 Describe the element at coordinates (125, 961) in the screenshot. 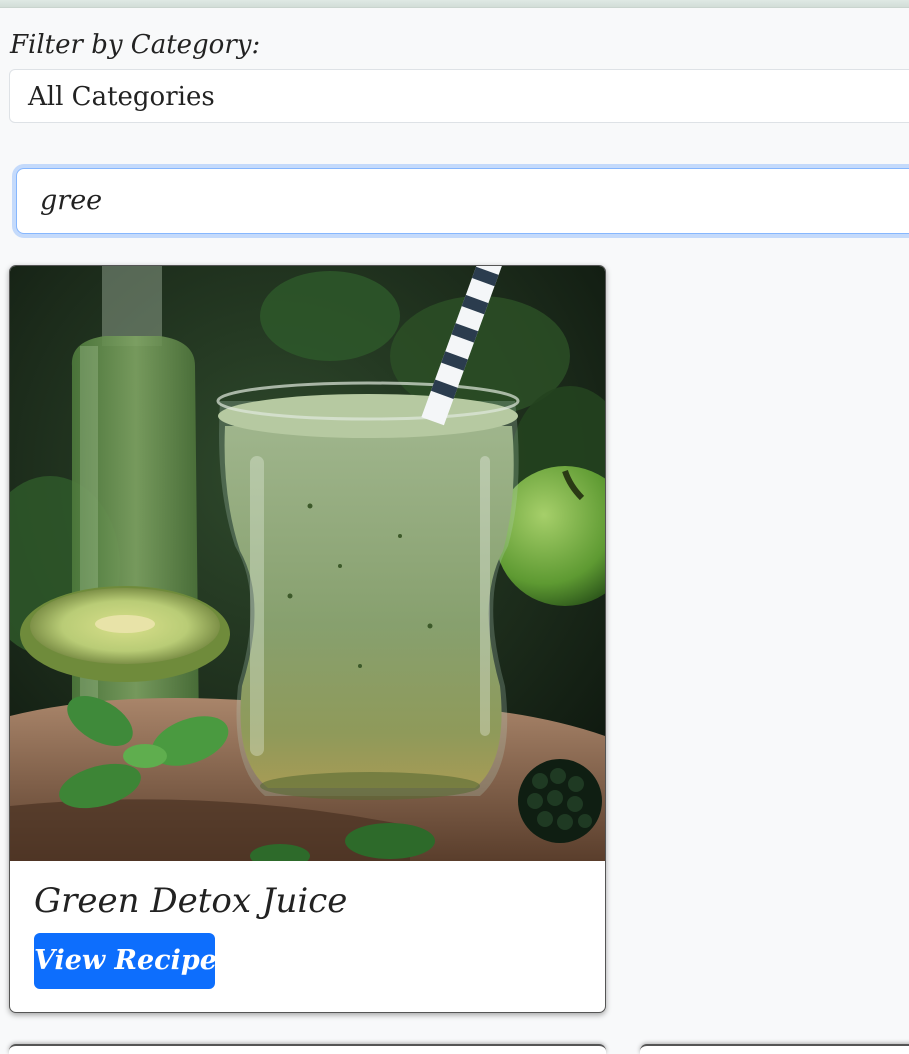

I see `view-recipe-button: View Recipe` at that location.